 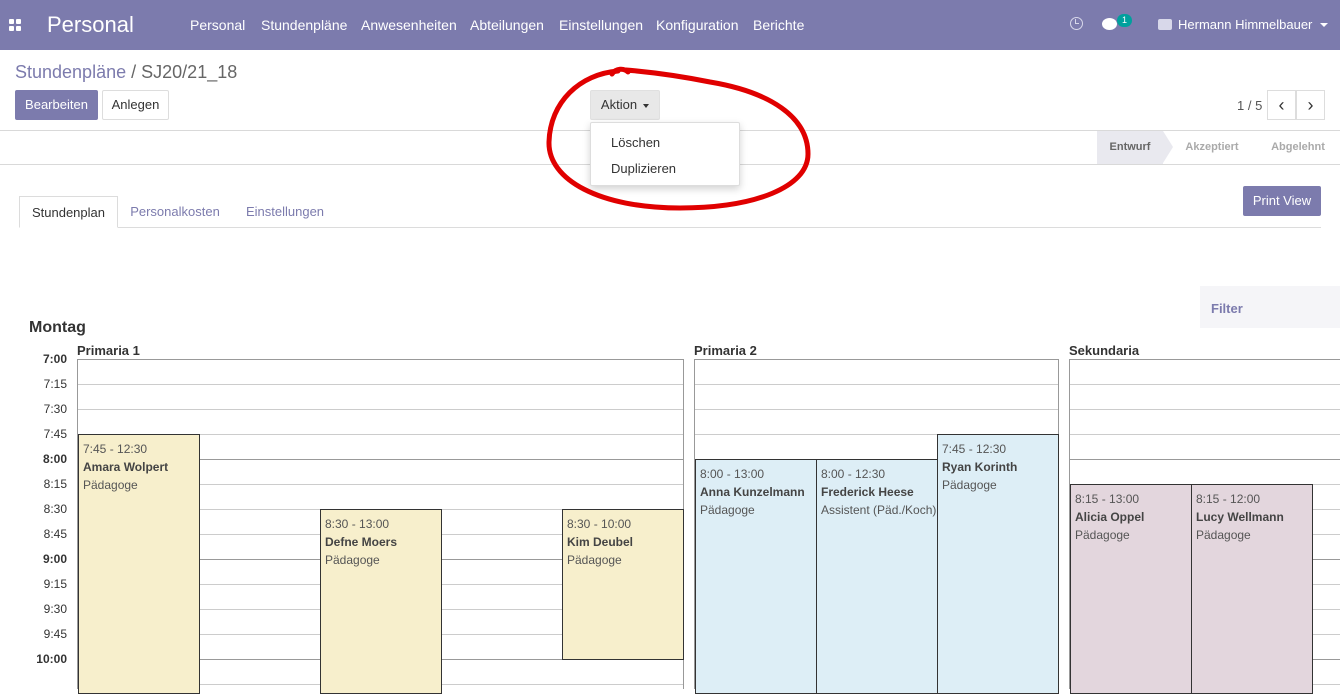 What do you see at coordinates (678, 138) in the screenshot?
I see `red-circle-annotation` at bounding box center [678, 138].